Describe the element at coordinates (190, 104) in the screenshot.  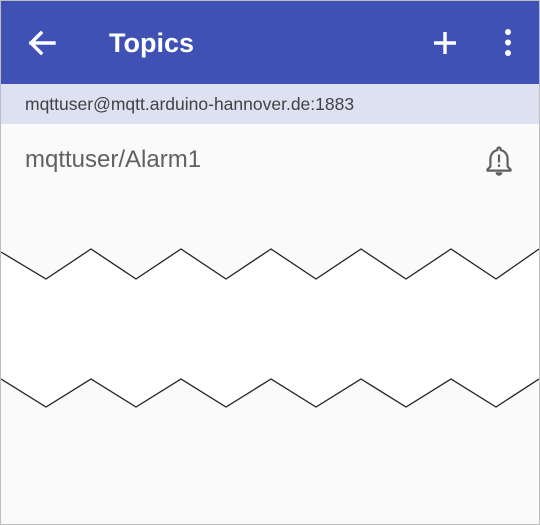
I see `connection-label: mqttuser@mqtt.arduino-hannover.de:1883` at that location.